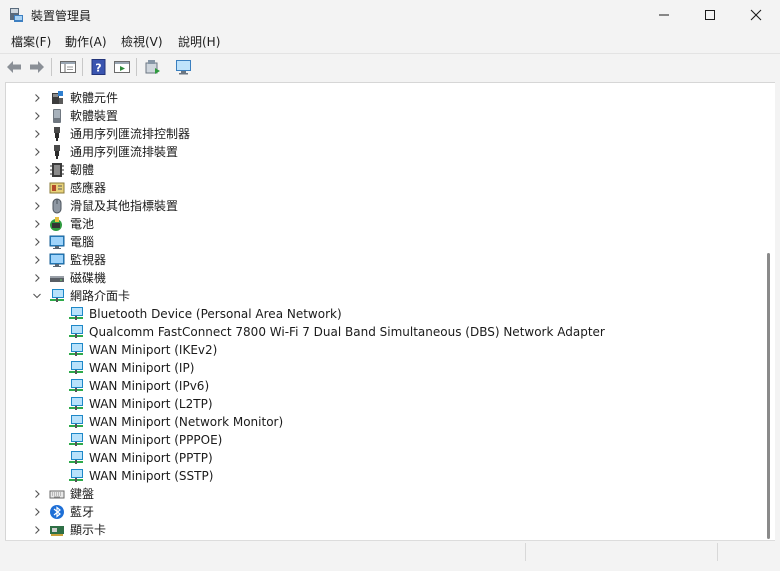  Describe the element at coordinates (57, 206) in the screenshot. I see `mouse-icon` at that location.